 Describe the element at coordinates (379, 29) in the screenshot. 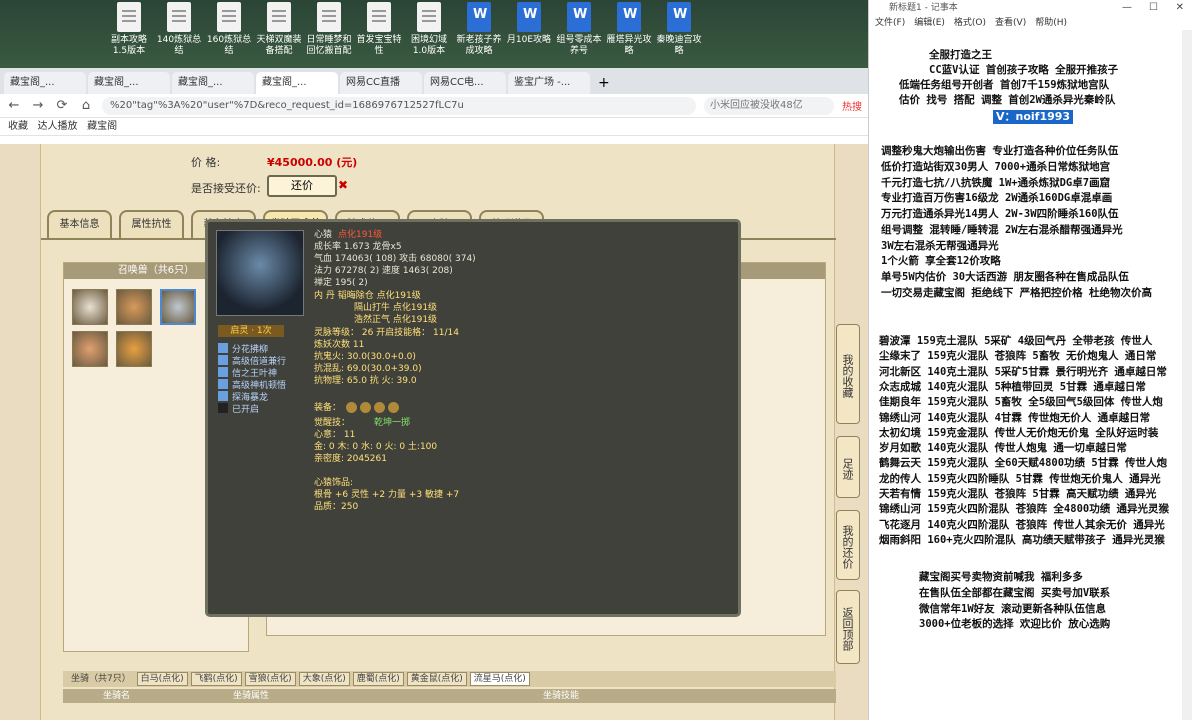

I see `desktop-icon: 首发宝宝特性` at that location.